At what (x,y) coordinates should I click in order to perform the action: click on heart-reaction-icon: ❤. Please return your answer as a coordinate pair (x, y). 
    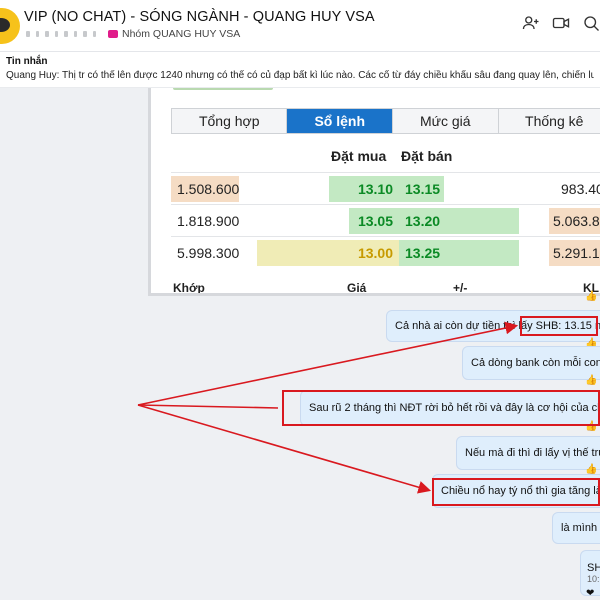
    Looking at the image, I should click on (590, 593).